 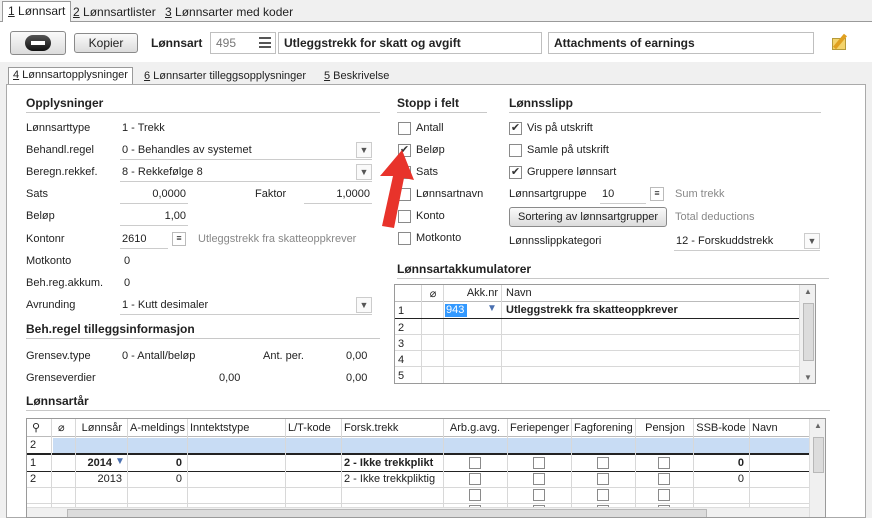 What do you see at coordinates (623, 195) in the screenshot?
I see `gruppe-input: 10` at bounding box center [623, 195].